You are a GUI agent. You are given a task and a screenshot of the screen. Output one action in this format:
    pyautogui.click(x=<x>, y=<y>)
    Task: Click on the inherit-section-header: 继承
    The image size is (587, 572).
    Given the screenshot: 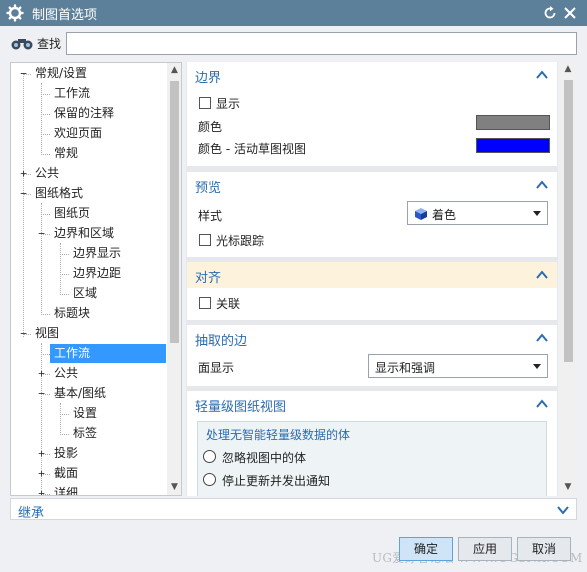 What is the action you would take?
    pyautogui.click(x=293, y=509)
    